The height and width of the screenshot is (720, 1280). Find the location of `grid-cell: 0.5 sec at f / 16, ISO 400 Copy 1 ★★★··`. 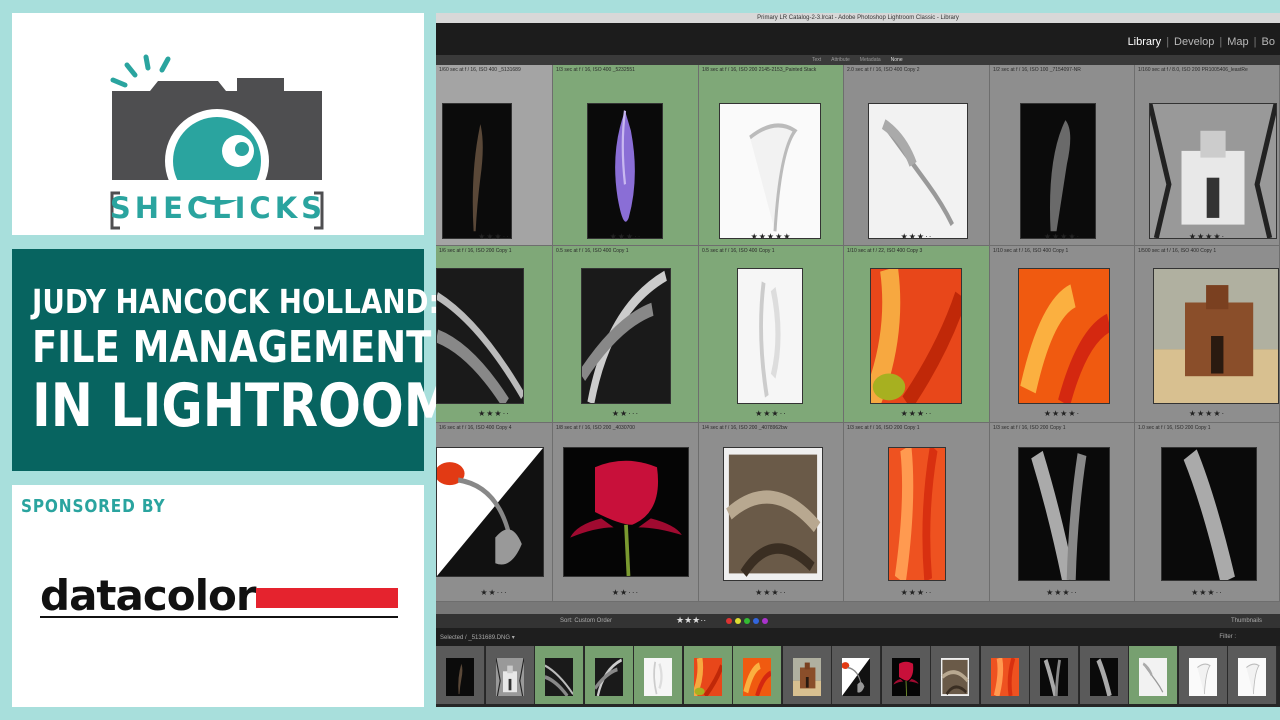

grid-cell: 0.5 sec at f / 16, ISO 400 Copy 1 ★★★·· is located at coordinates (771, 334).